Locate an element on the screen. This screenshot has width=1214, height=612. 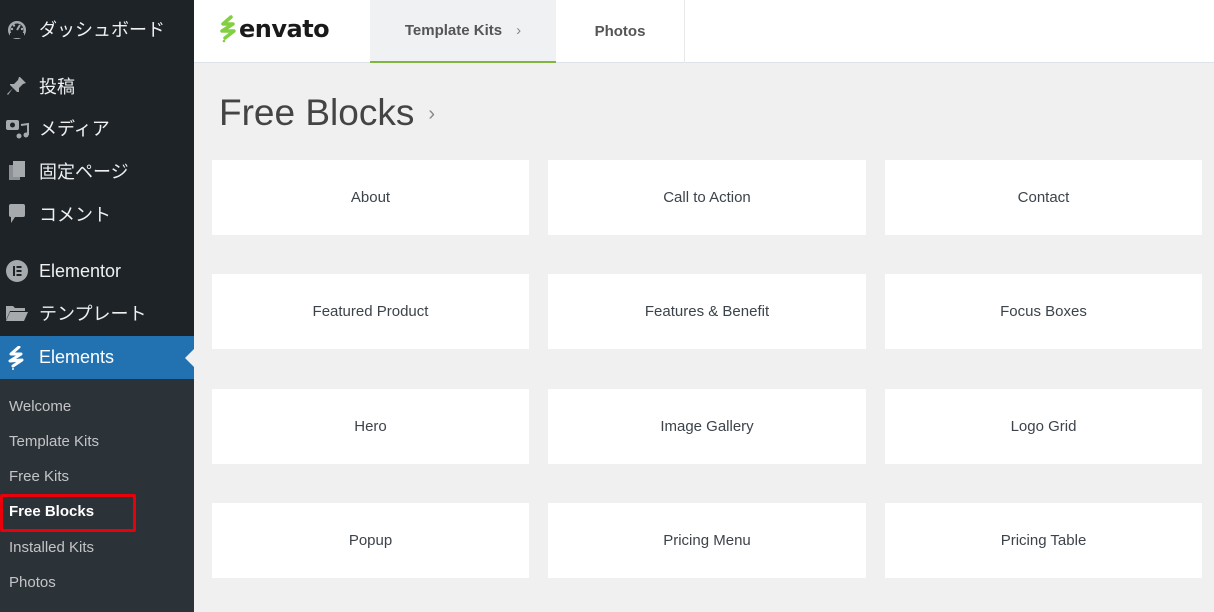
block-card-features-benefit: Features & Benefit is located at coordinates (707, 311).